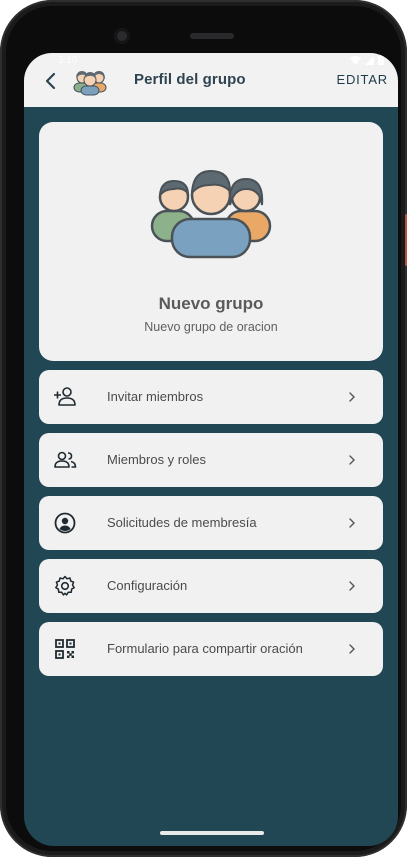 Image resolution: width=407 pixels, height=857 pixels. I want to click on edit-button: EDITAR, so click(362, 79).